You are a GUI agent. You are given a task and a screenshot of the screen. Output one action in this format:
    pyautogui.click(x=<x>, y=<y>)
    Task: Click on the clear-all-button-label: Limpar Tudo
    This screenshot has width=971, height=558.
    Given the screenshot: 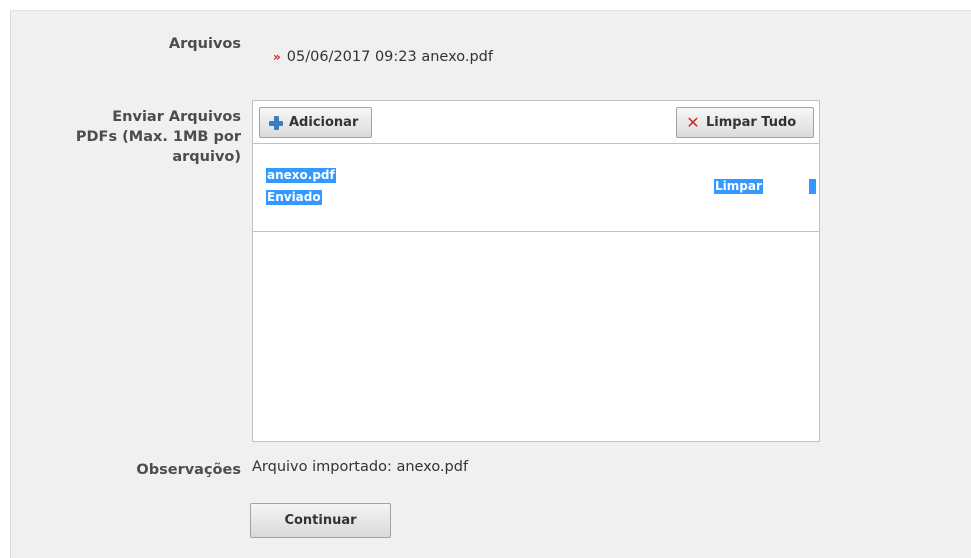 What is the action you would take?
    pyautogui.click(x=751, y=122)
    